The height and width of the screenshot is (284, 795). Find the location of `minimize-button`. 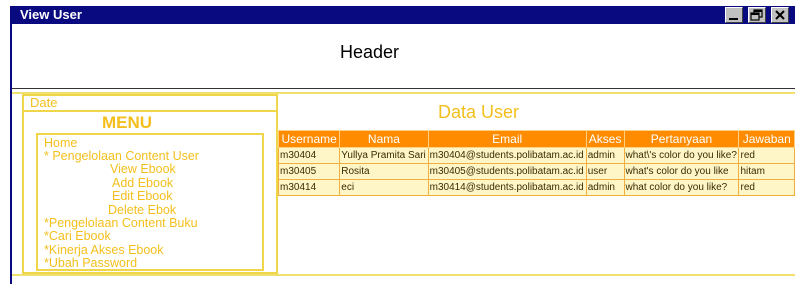

minimize-button is located at coordinates (734, 15).